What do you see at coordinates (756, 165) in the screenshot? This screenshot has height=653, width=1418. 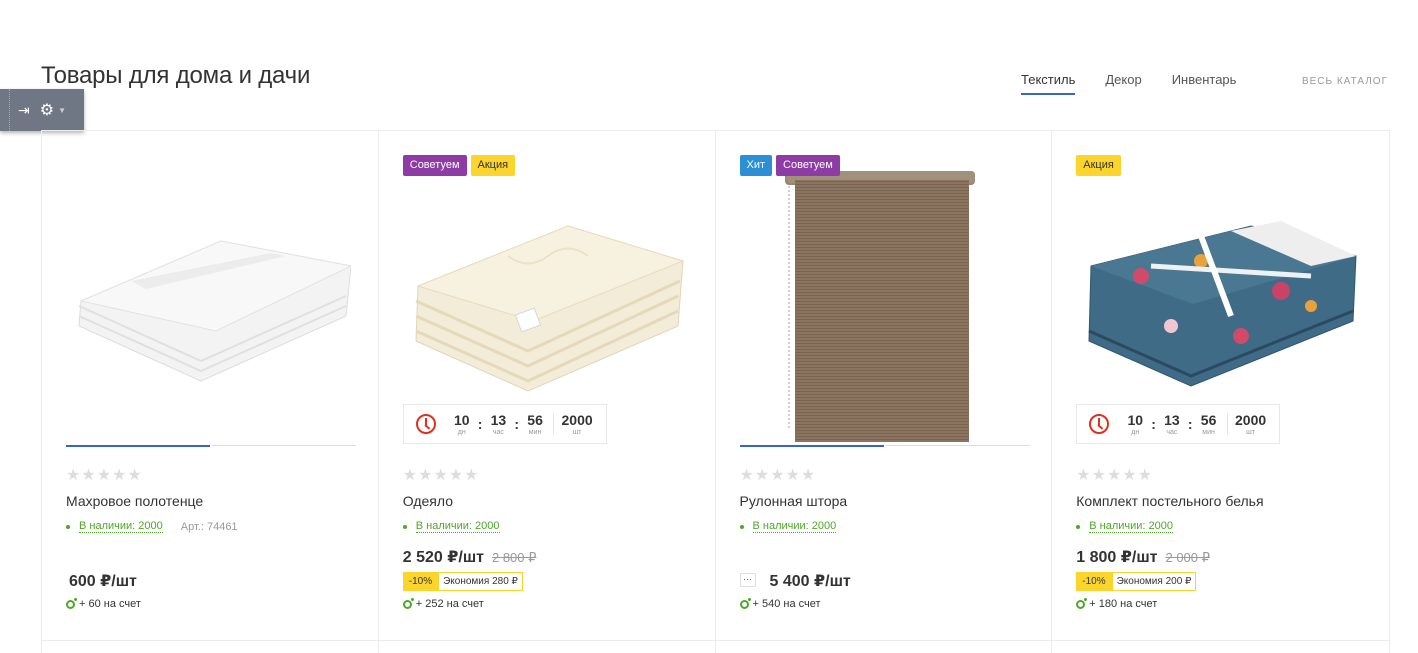 I see `badge-hit: Хит` at bounding box center [756, 165].